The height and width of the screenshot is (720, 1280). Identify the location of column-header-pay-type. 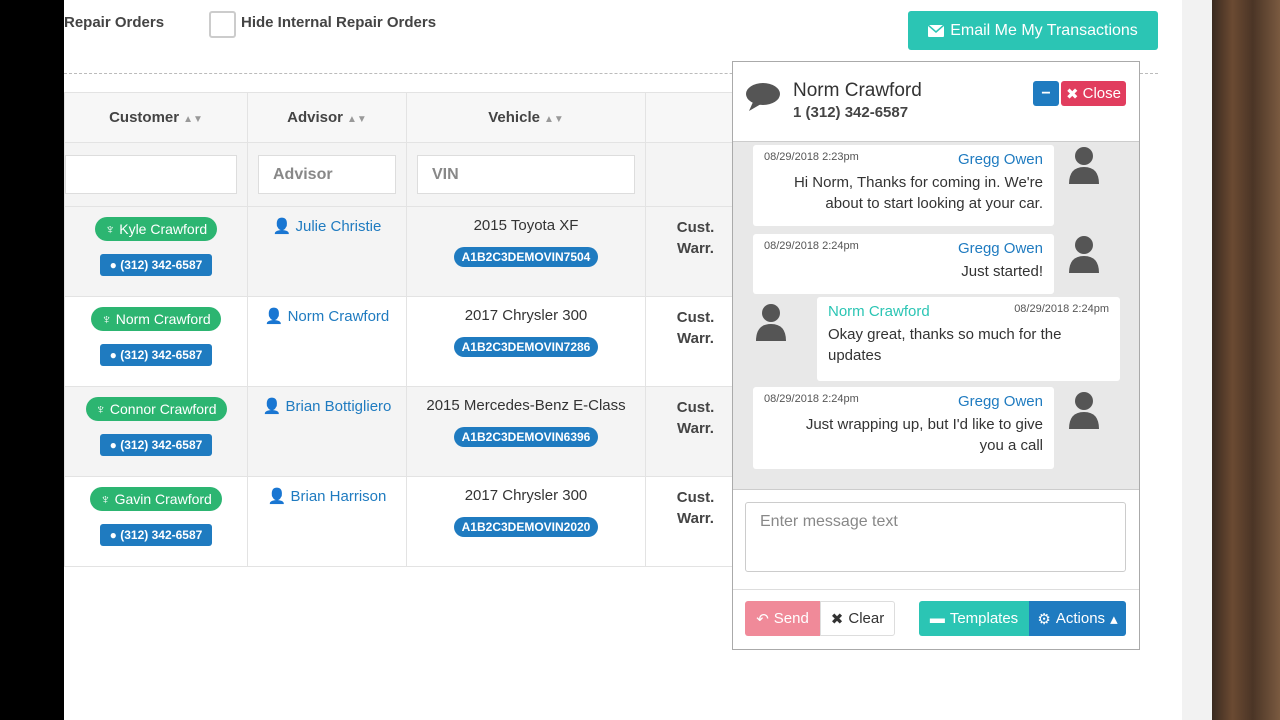
(695, 117).